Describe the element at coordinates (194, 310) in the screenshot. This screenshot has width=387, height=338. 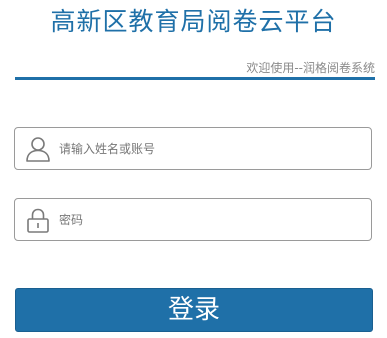
I see `login-button: 登录` at that location.